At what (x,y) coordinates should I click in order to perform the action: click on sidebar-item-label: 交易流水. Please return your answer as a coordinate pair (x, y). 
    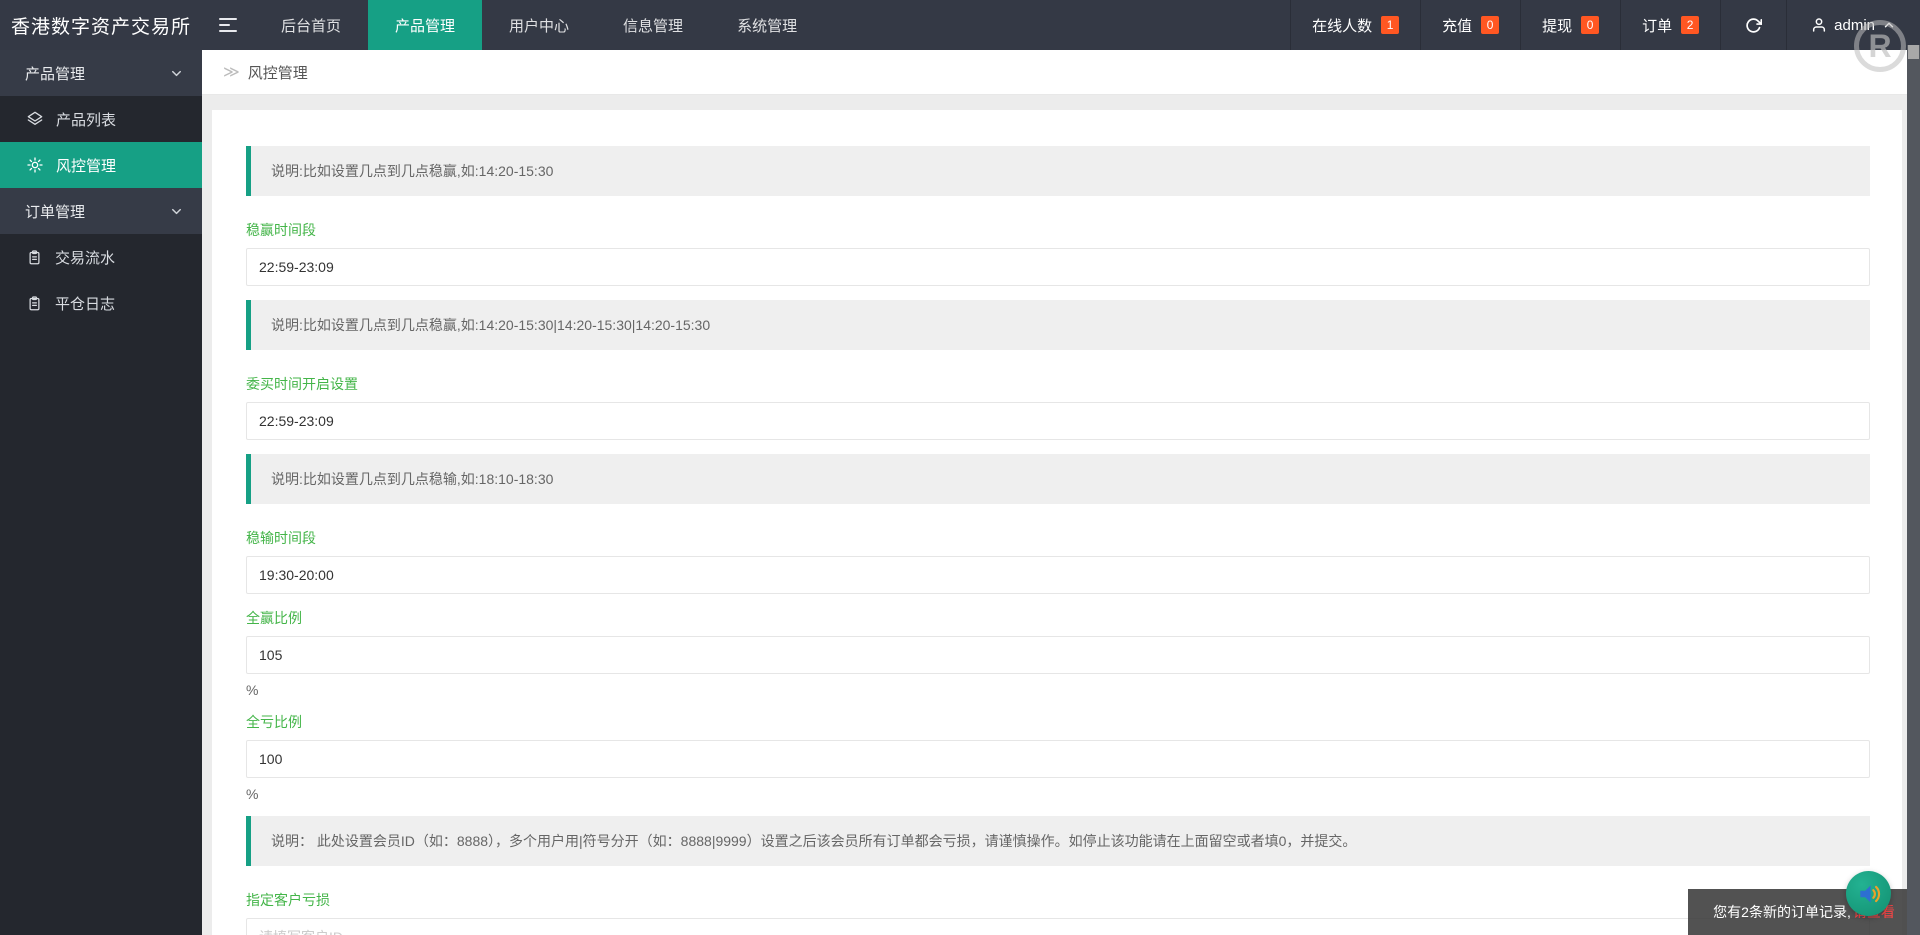
    Looking at the image, I should click on (85, 258).